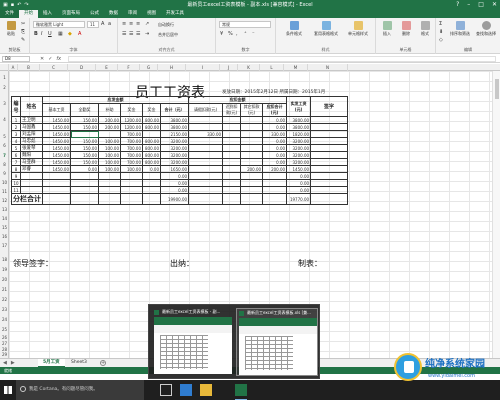 The width and height of the screenshot is (500, 400). What do you see at coordinates (4, 164) in the screenshot?
I see `row-header: 8` at bounding box center [4, 164].